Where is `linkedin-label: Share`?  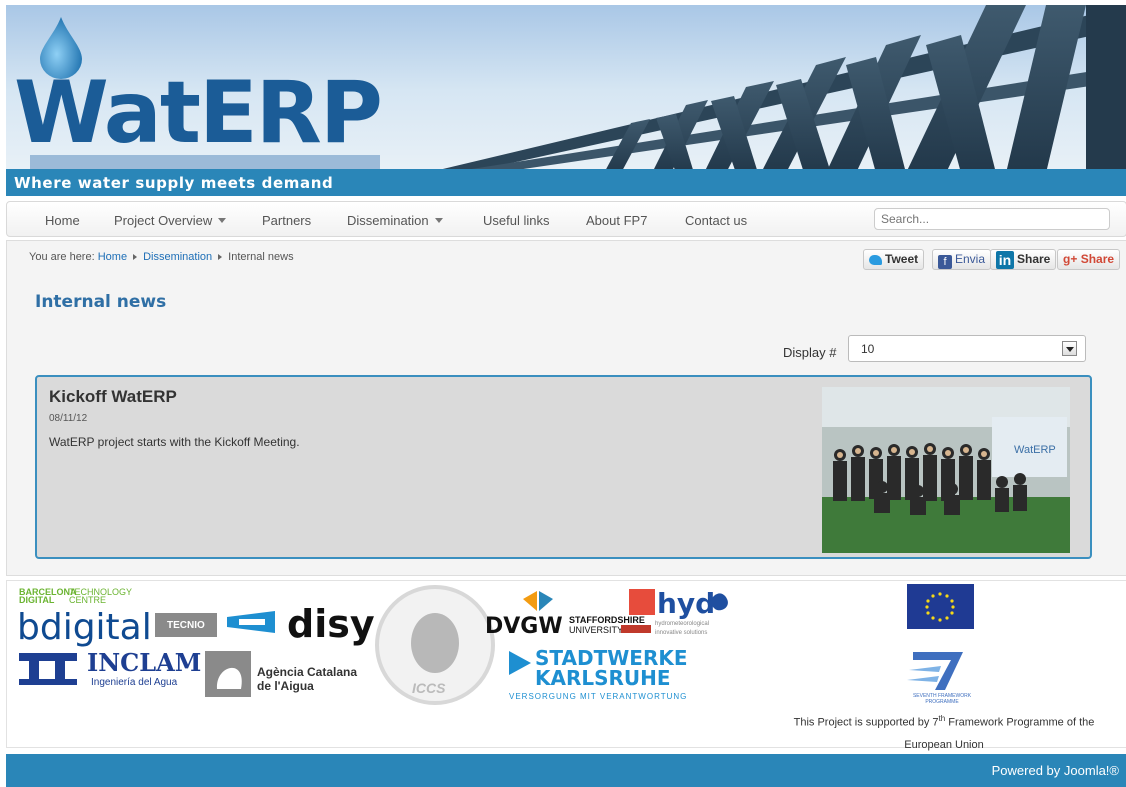
linkedin-label: Share is located at coordinates (1034, 259).